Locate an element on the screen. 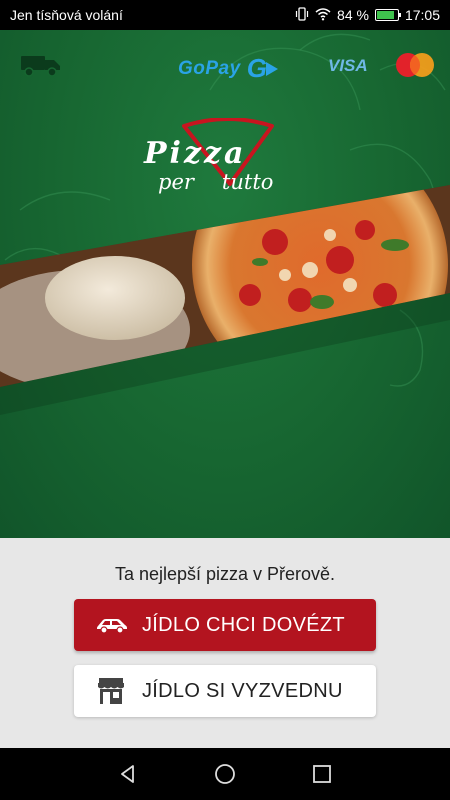  battery-icon is located at coordinates (387, 15).